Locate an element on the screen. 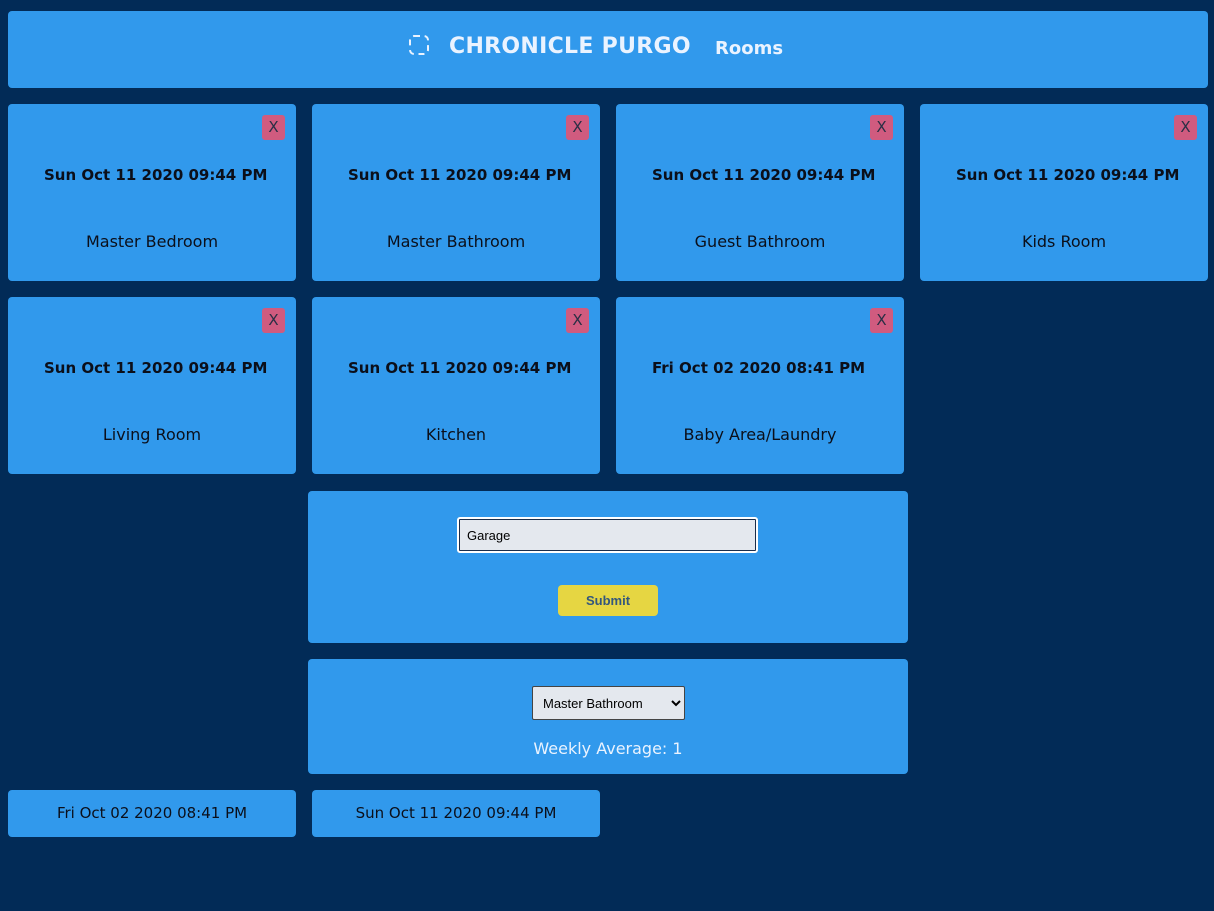 Image resolution: width=1214 pixels, height=911 pixels. weekly-average: Weekly Average: 1 is located at coordinates (608, 748).